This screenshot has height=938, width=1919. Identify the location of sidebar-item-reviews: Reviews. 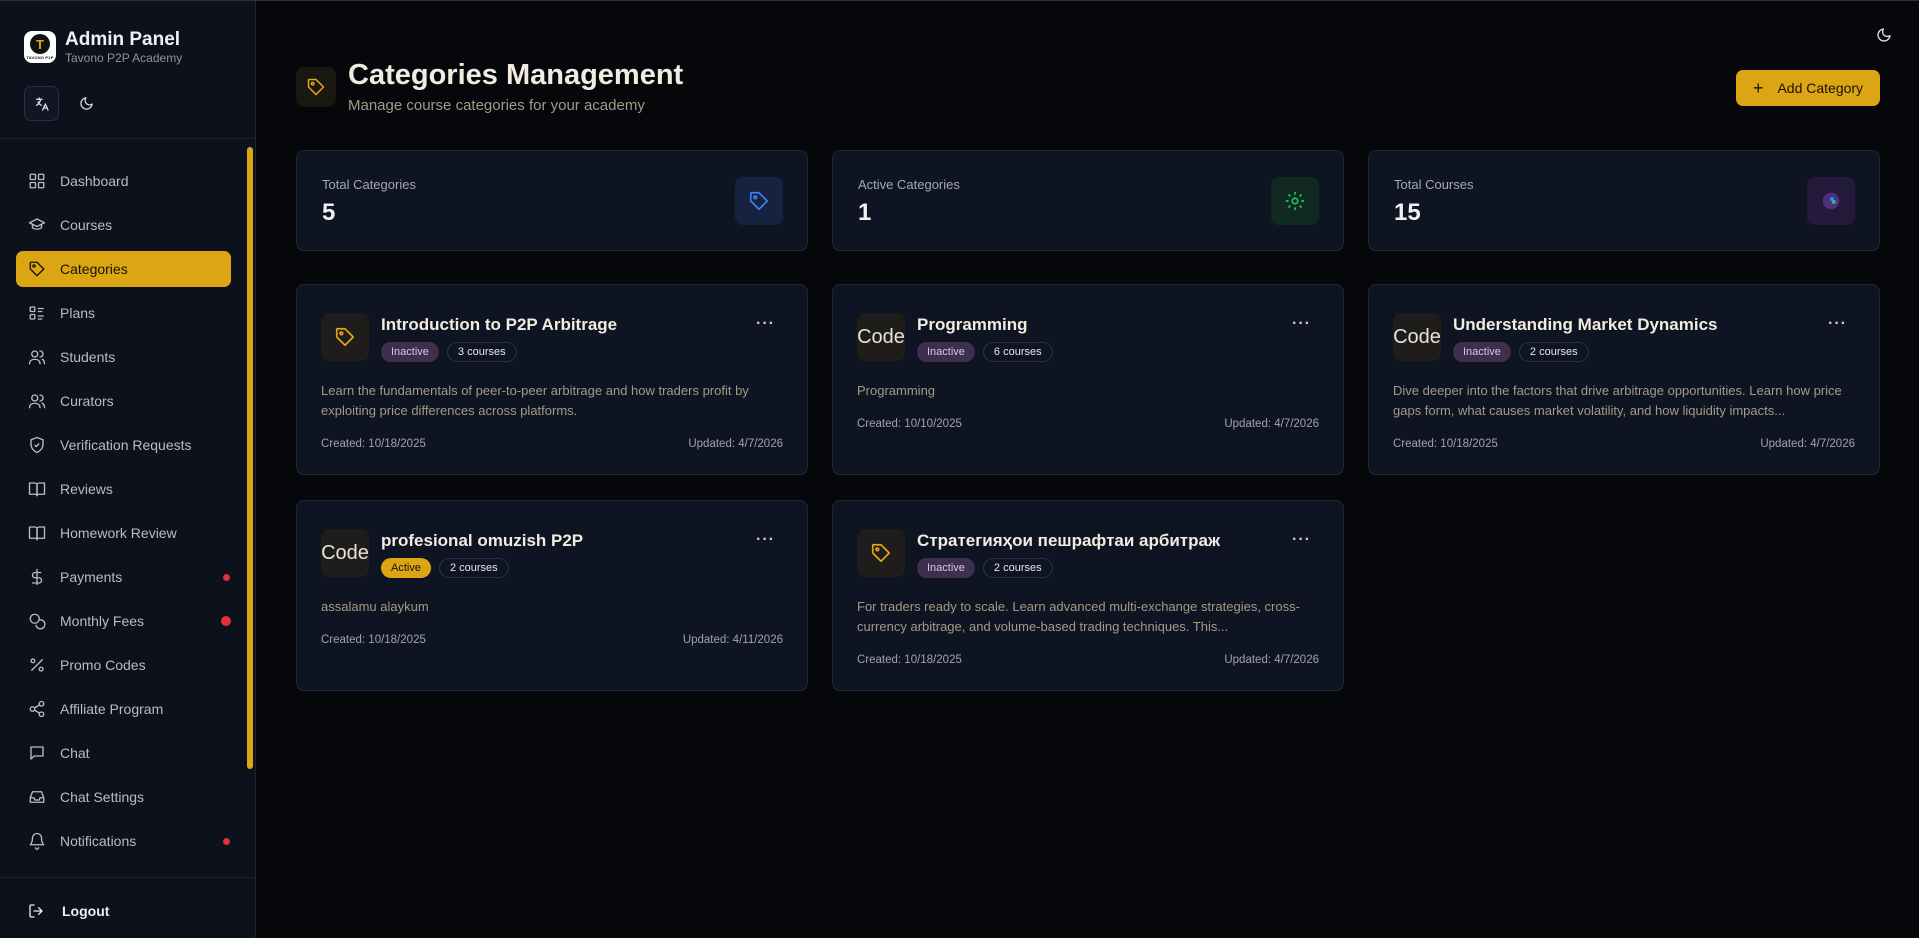
(123, 489).